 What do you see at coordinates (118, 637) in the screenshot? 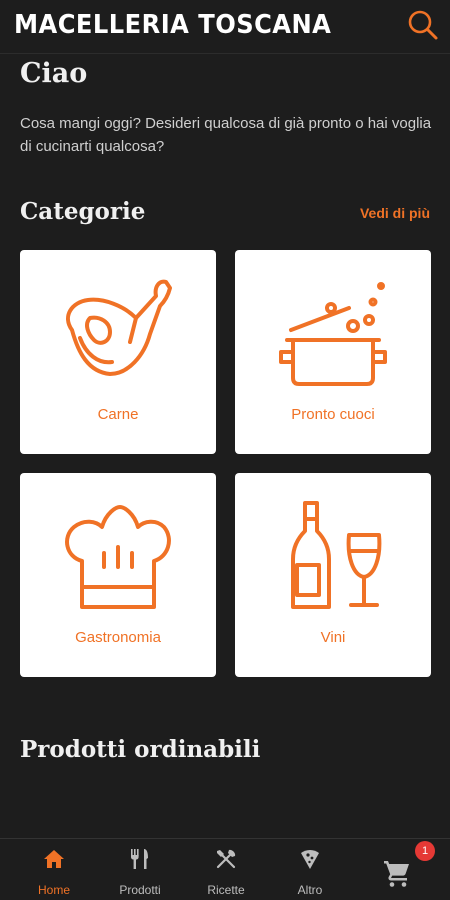
I see `category-label: Gastronomia` at bounding box center [118, 637].